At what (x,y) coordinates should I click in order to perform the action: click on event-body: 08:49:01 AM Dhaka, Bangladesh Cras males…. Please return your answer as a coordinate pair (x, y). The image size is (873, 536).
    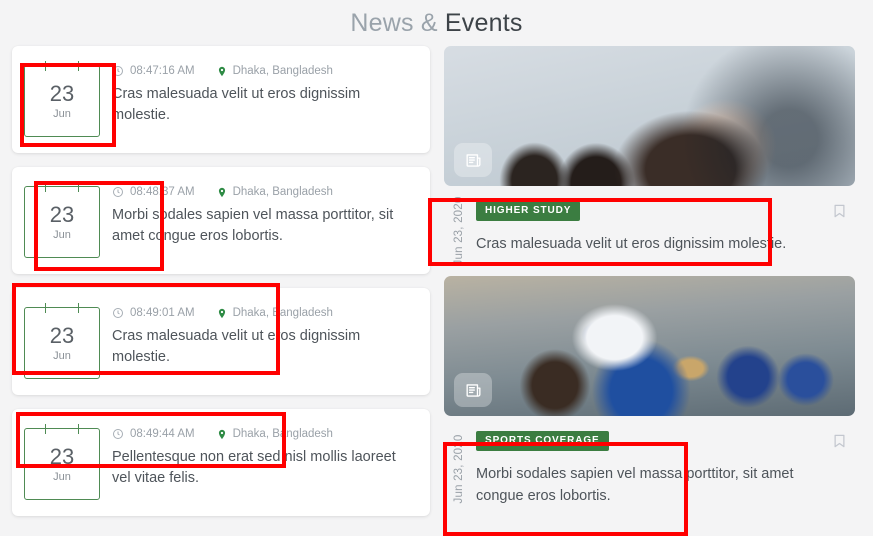
    Looking at the image, I should click on (264, 336).